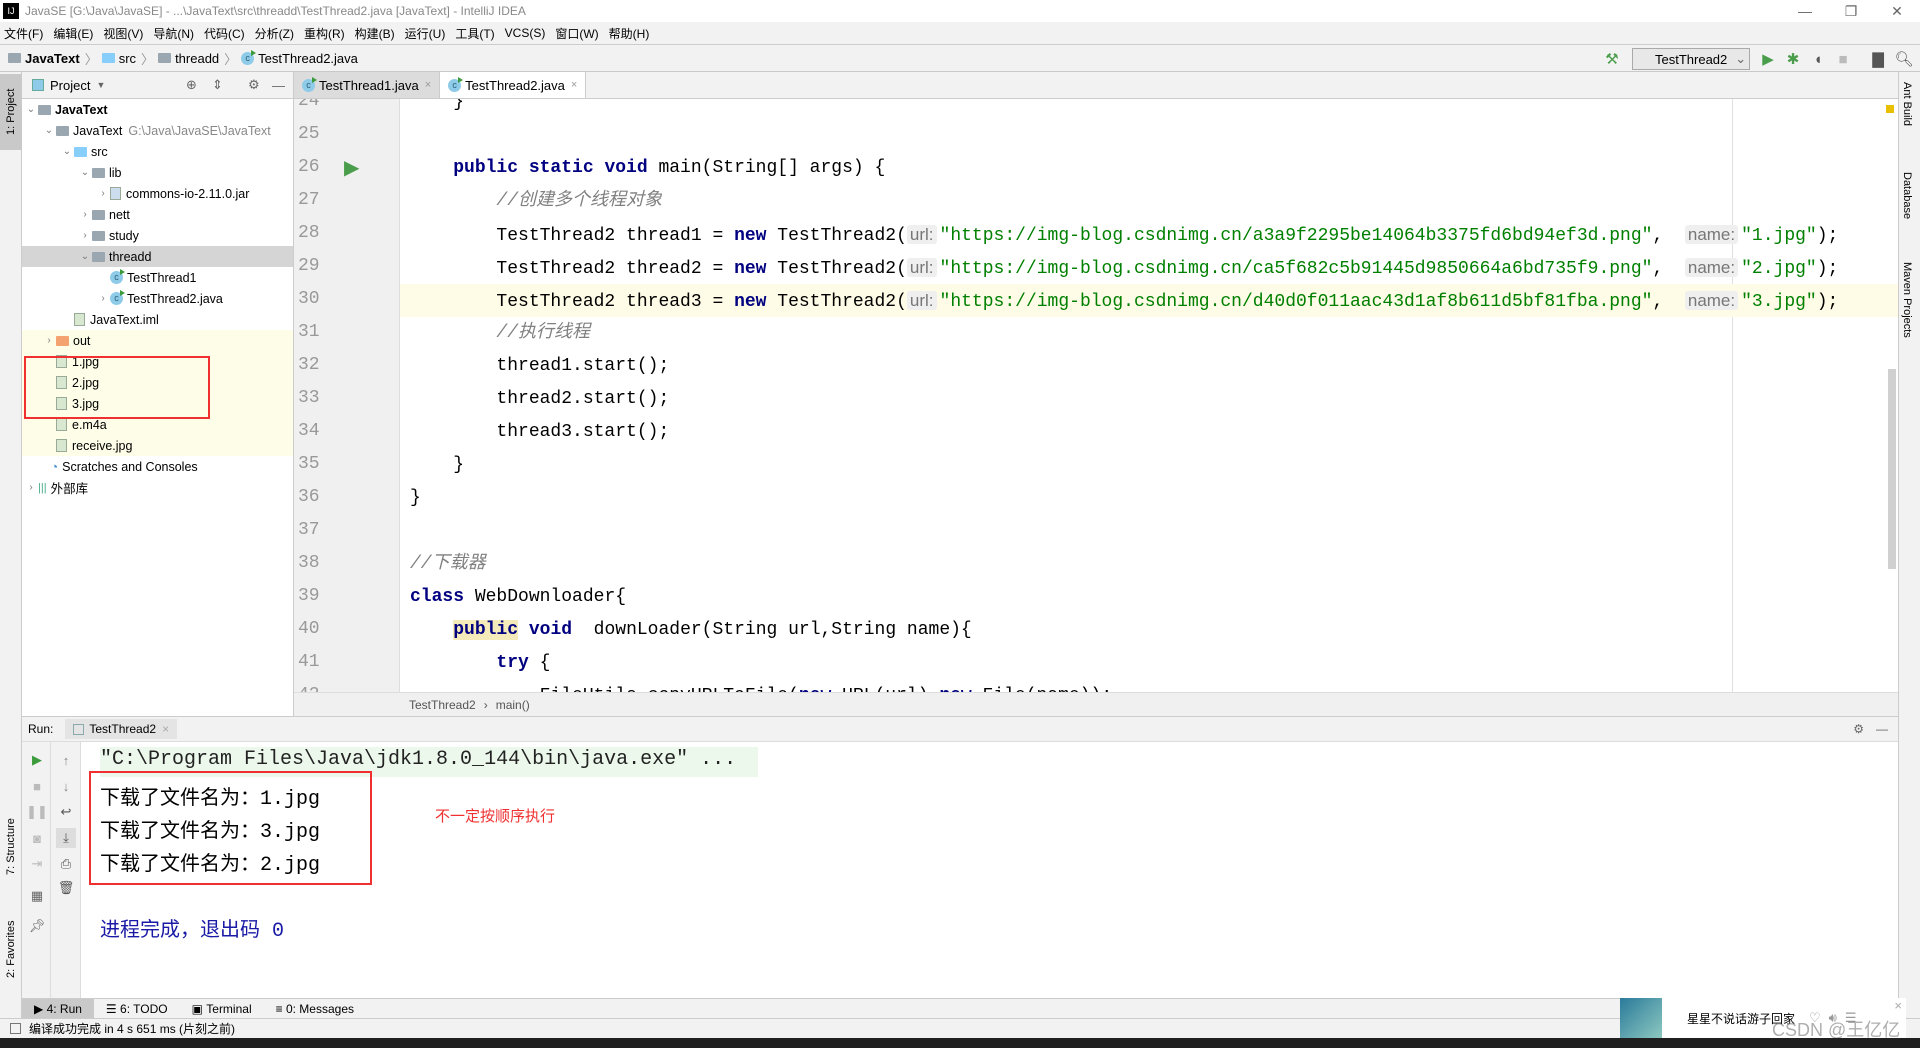 This screenshot has height=1048, width=1920. I want to click on search-icon: 🔍︎, so click(1904, 59).